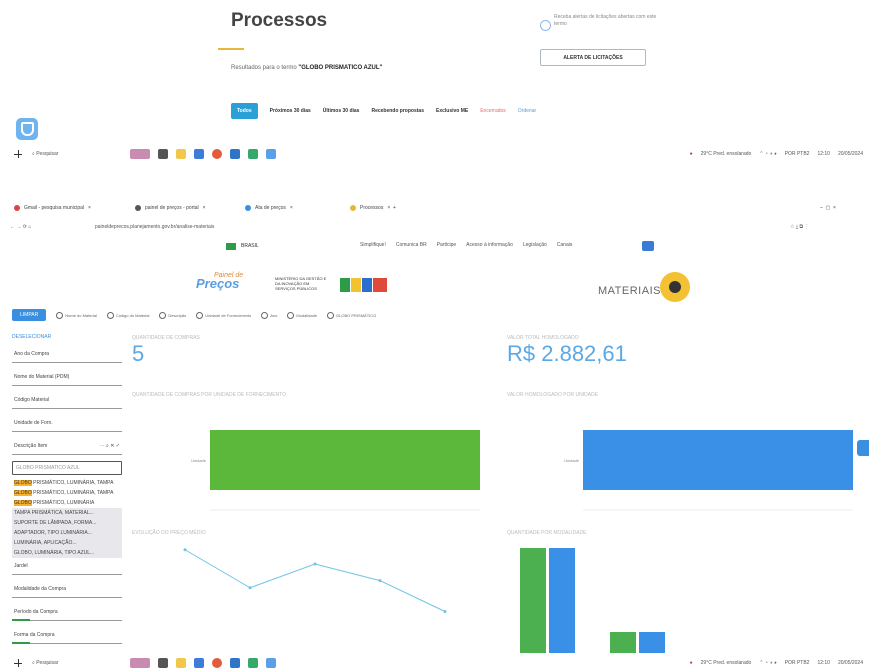  What do you see at coordinates (489, 245) in the screenshot?
I see `gov-nav-item: Acesso à informação` at bounding box center [489, 245].